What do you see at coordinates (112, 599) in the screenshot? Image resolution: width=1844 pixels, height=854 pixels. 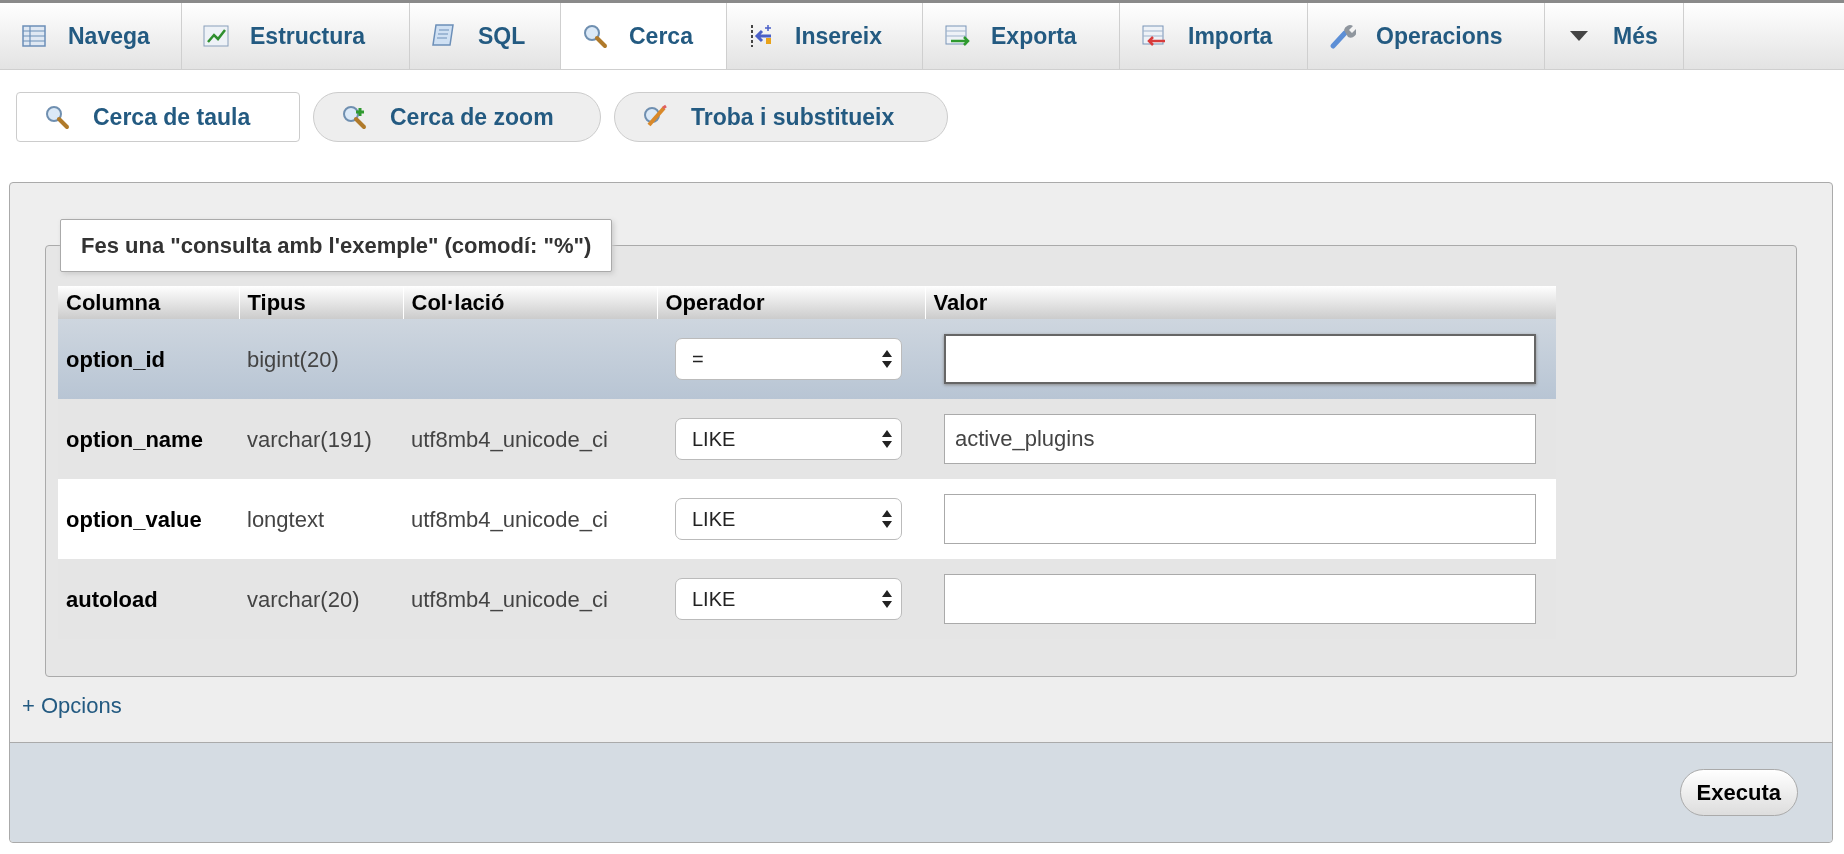 I see `column-name: autoload` at bounding box center [112, 599].